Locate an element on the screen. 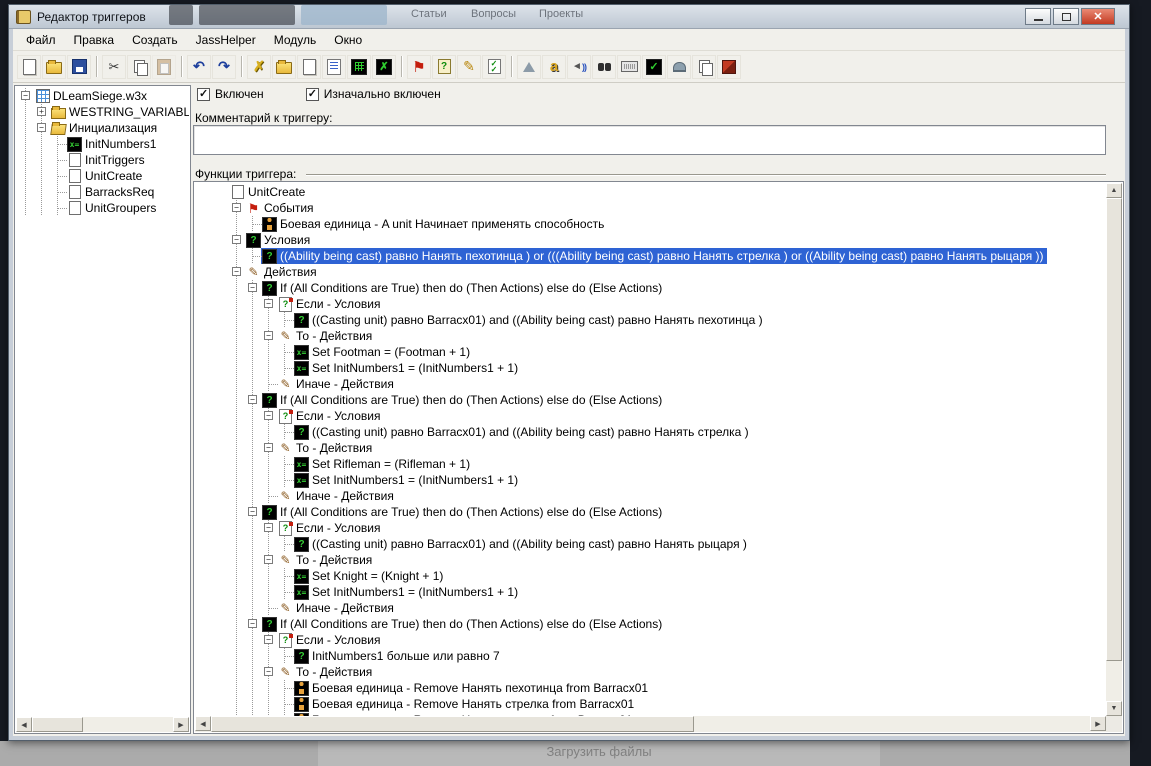 This screenshot has height=766, width=1151. tree-row: Set Knight = (Knight + 1) is located at coordinates (667, 576).